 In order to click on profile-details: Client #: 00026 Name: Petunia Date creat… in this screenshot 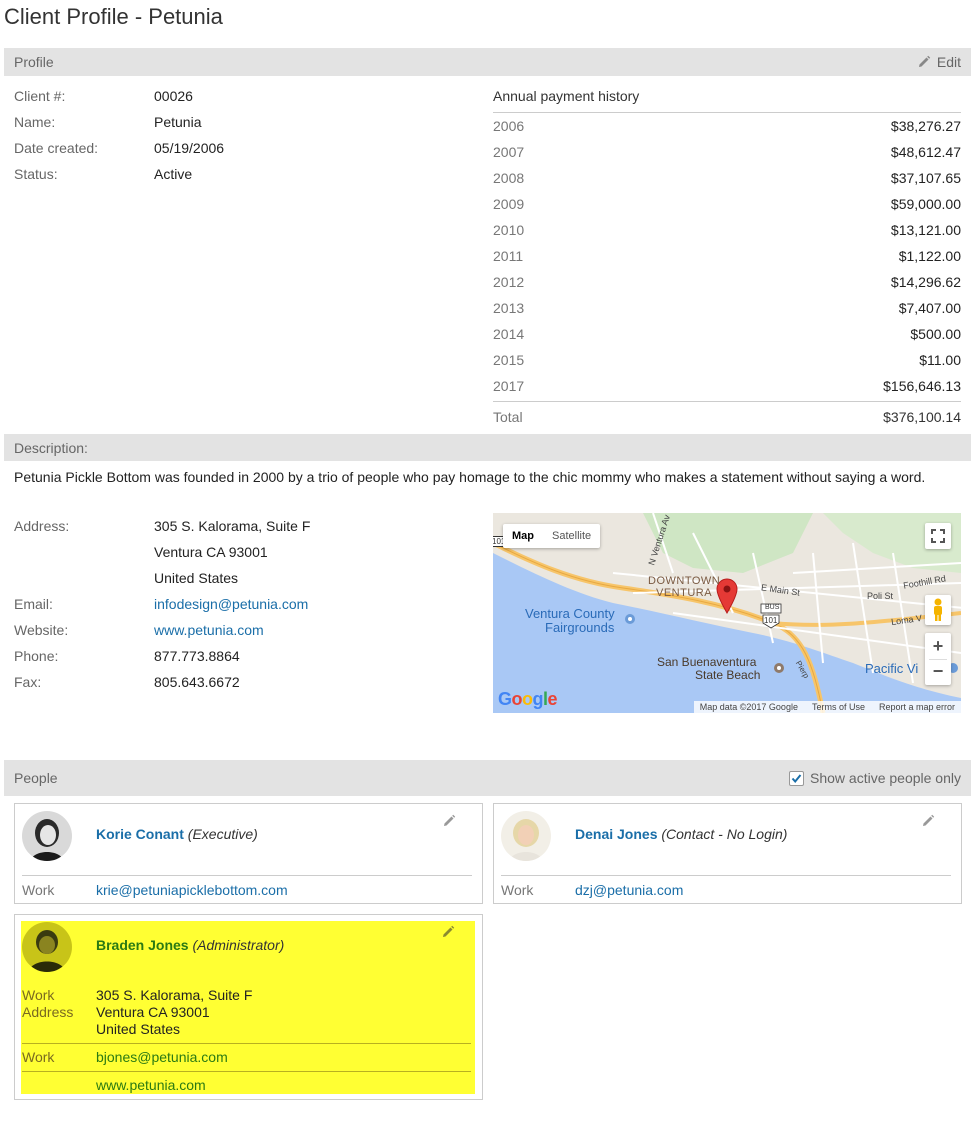, I will do `click(249, 143)`.